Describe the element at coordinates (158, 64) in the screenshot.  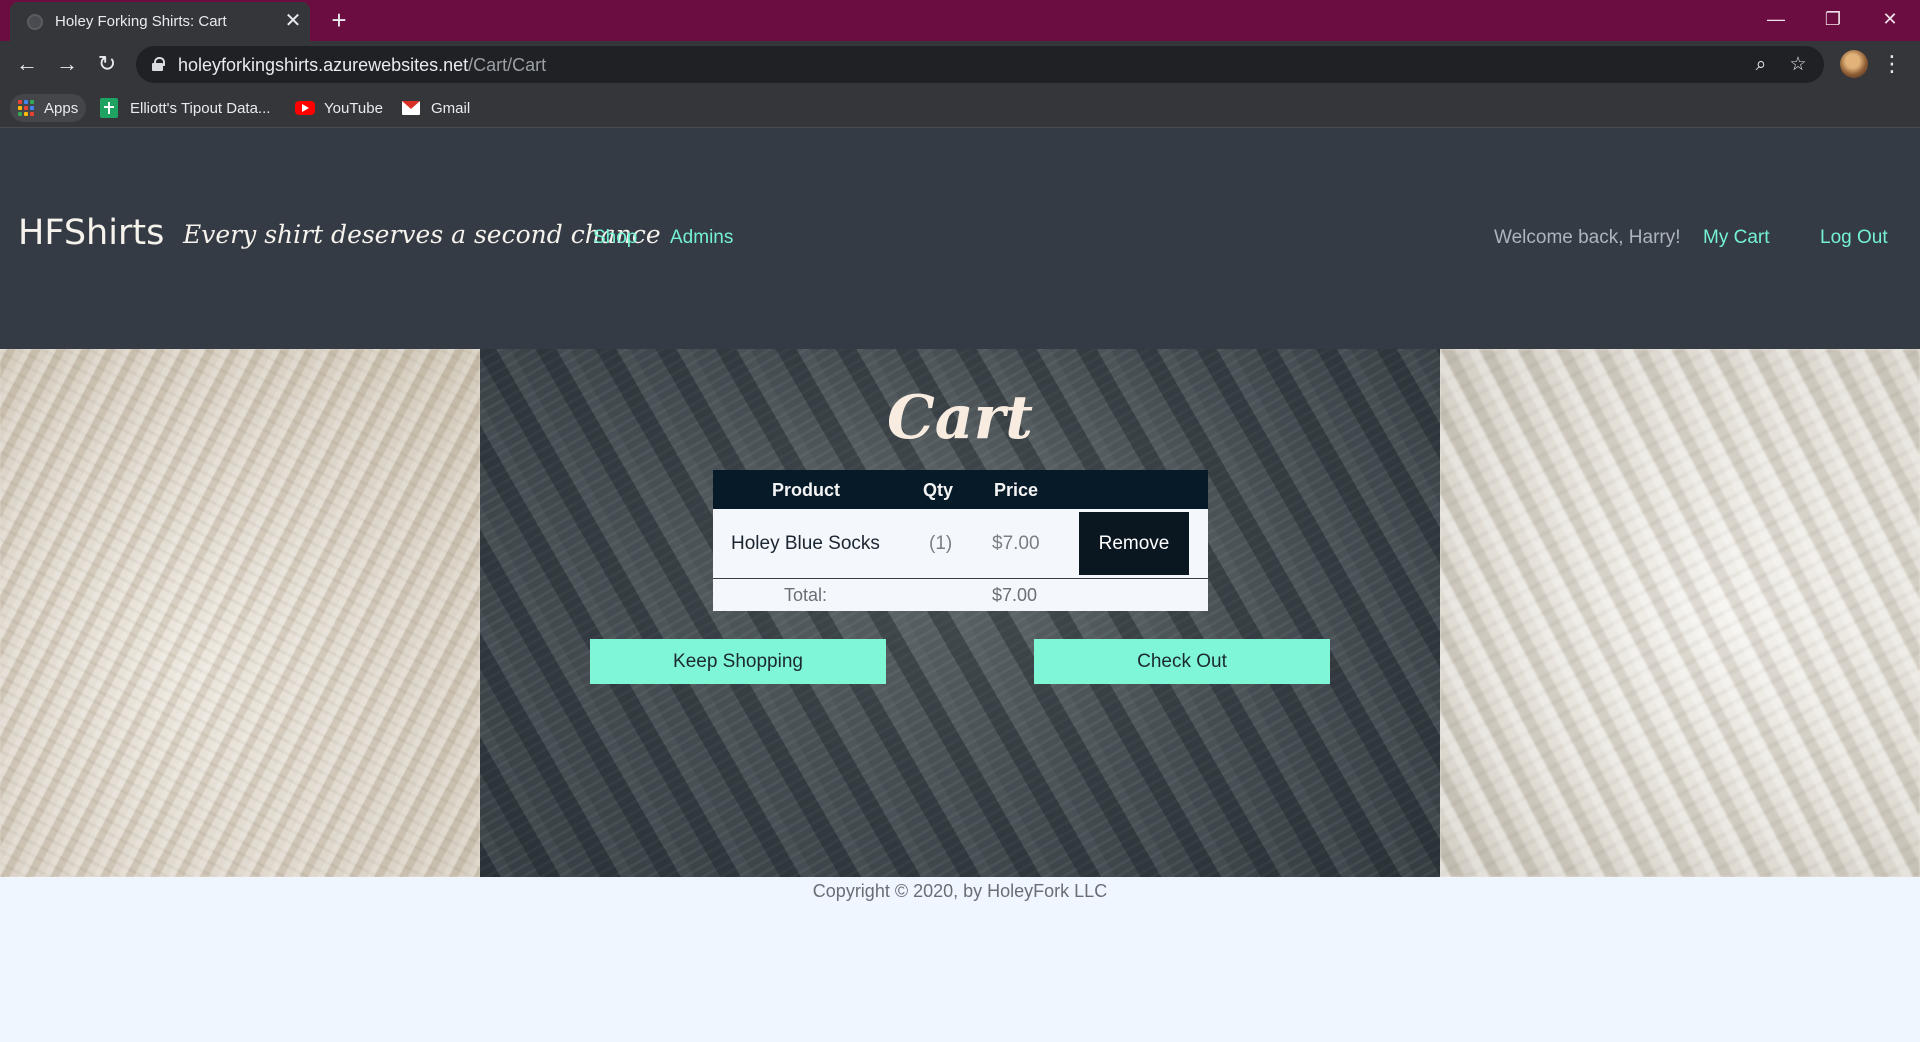
I see `lock-icon` at that location.